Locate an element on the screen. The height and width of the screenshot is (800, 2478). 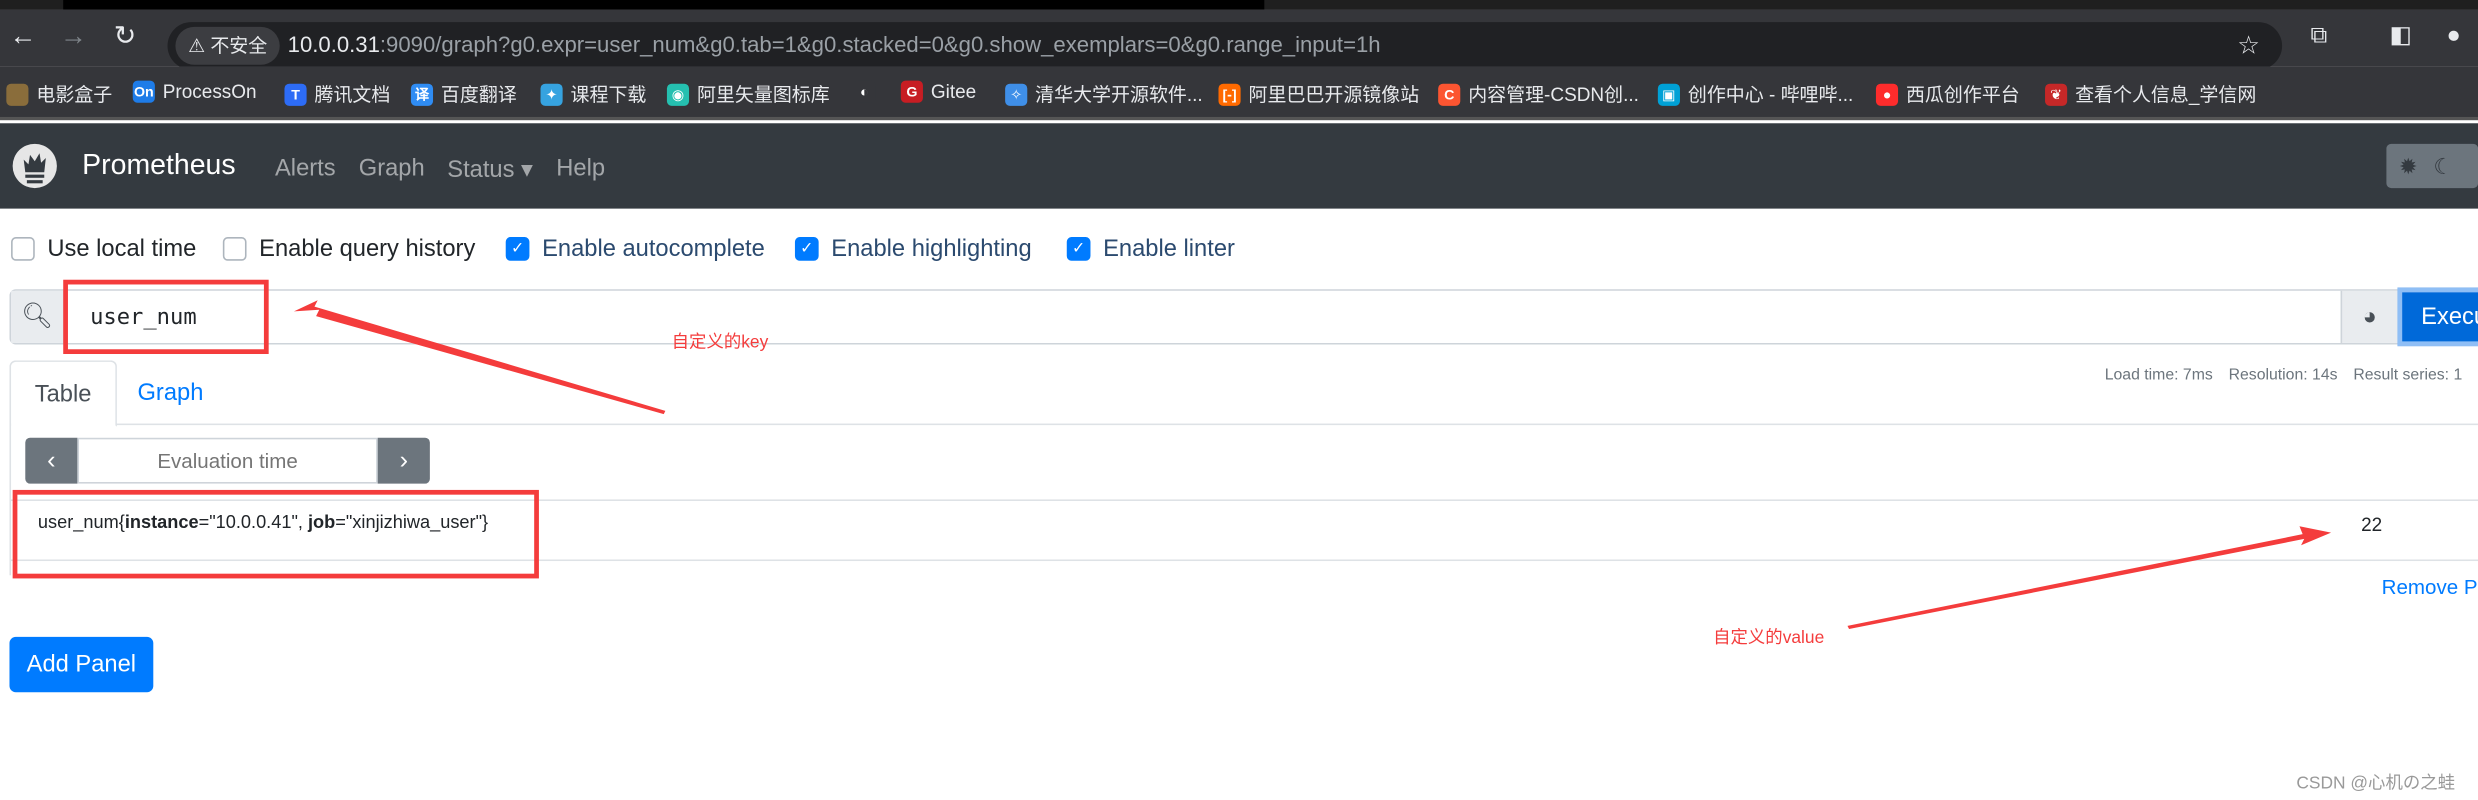
watermark: CSDN @心机の之蛙 is located at coordinates (2376, 784).